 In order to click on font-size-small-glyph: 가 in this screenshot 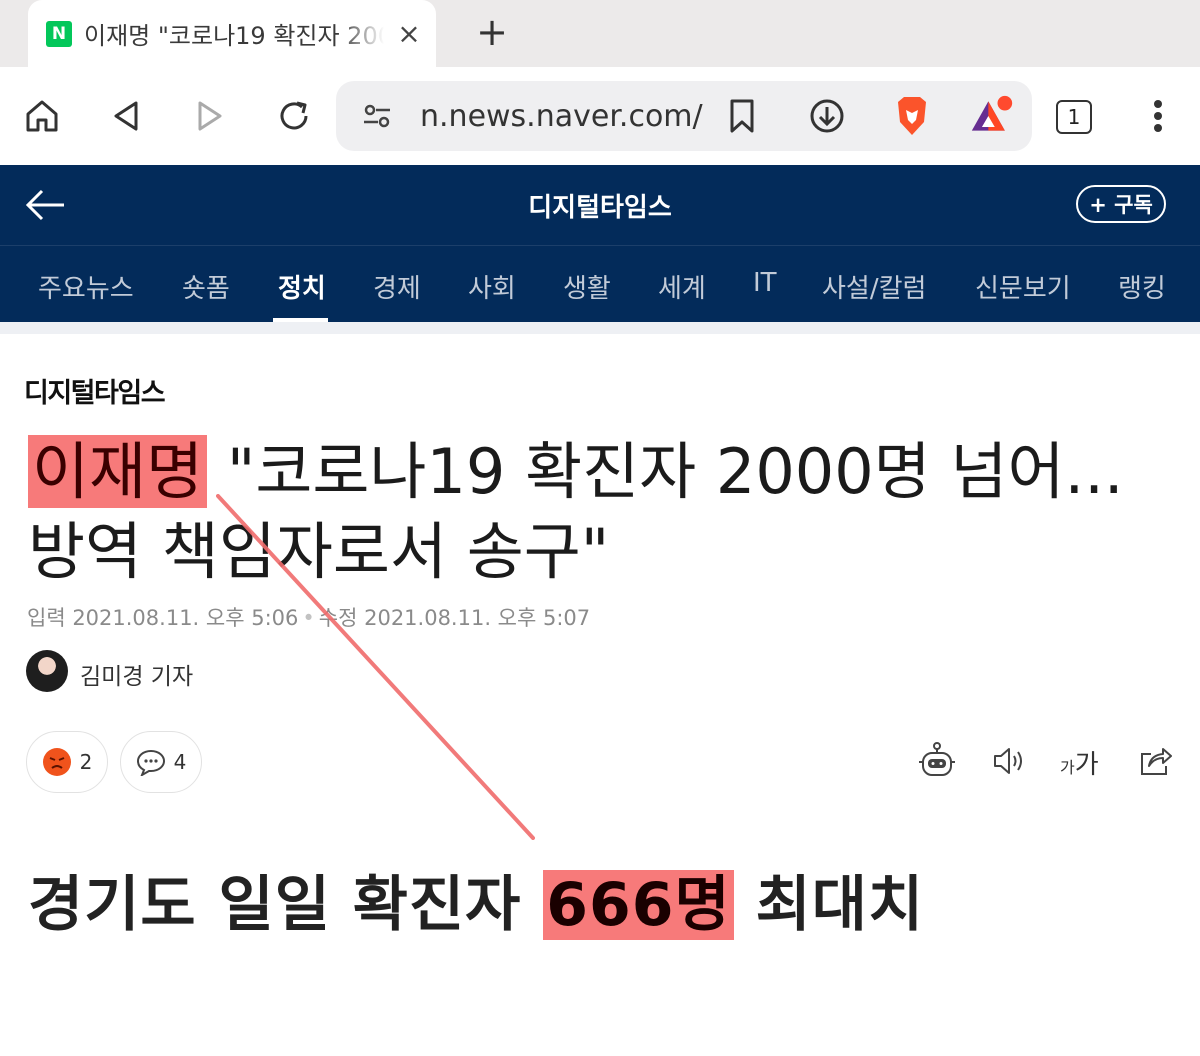, I will do `click(1067, 767)`.